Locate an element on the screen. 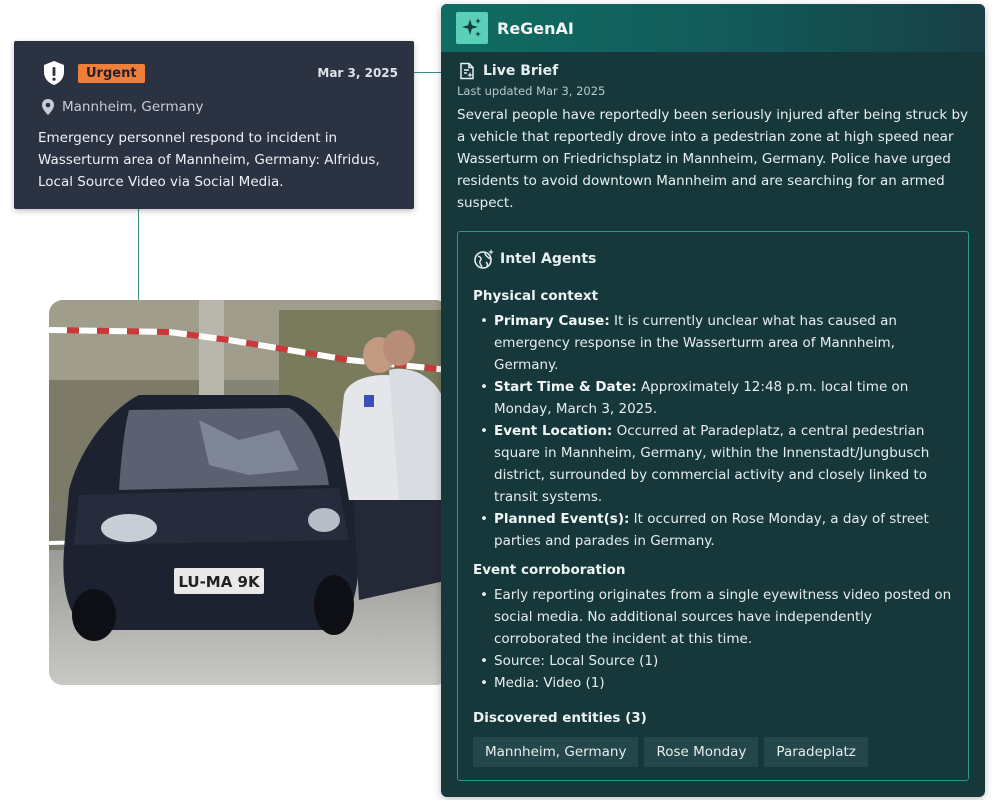  connector-line-horizontal is located at coordinates (428, 72).